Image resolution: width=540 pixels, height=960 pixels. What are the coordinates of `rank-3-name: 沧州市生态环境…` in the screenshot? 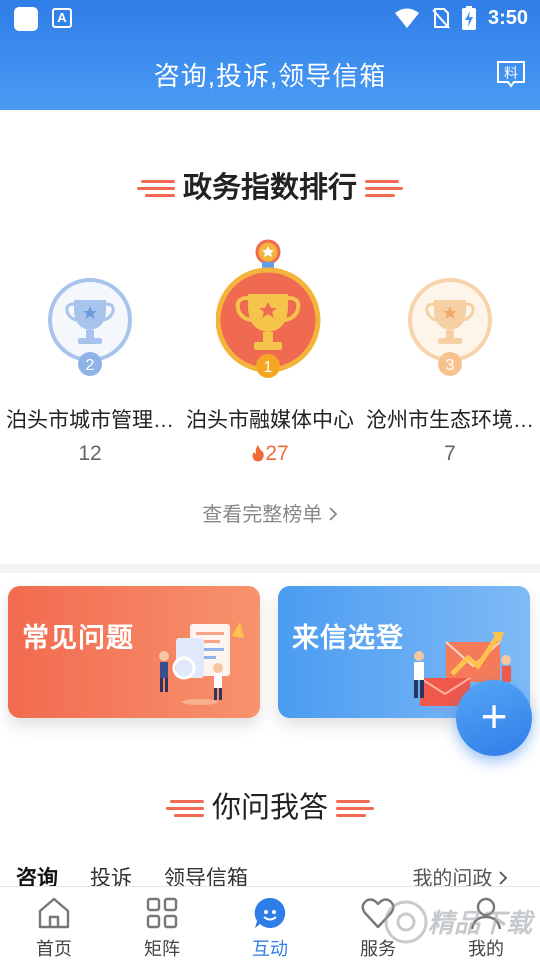 It's located at (450, 419).